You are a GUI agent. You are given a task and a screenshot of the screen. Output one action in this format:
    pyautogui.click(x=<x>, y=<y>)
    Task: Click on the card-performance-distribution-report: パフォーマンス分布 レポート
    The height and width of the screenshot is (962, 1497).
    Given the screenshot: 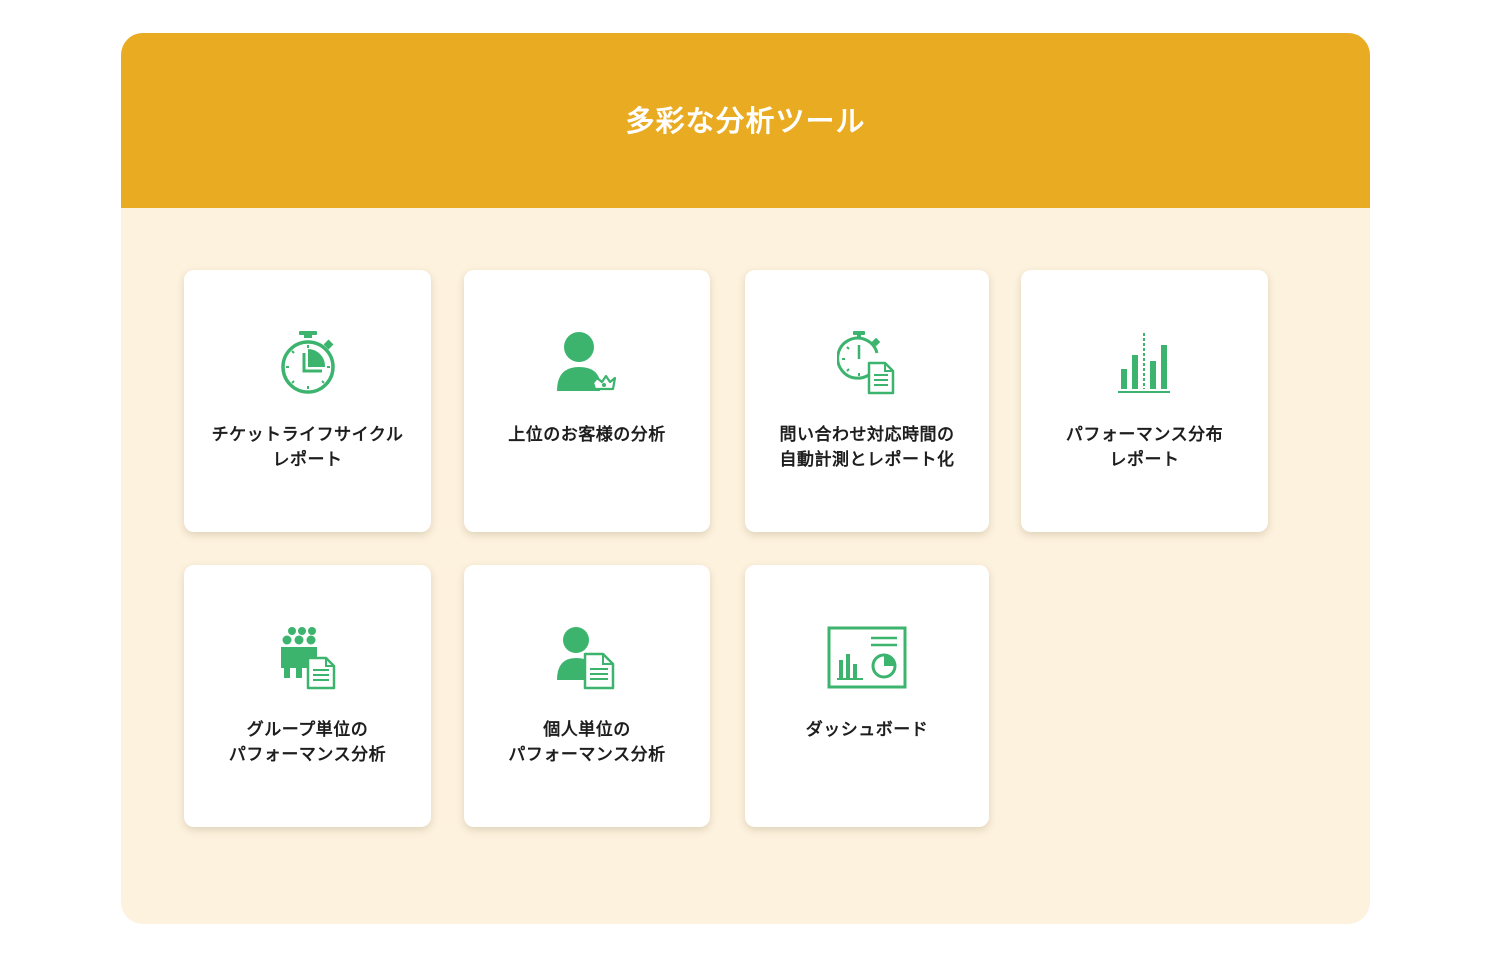 What is the action you would take?
    pyautogui.click(x=1144, y=401)
    